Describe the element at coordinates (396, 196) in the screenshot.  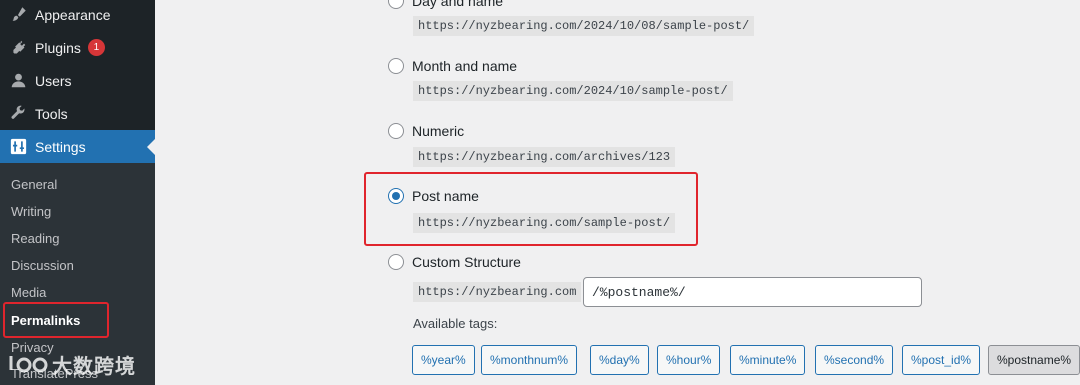
I see `radio-post-name` at that location.